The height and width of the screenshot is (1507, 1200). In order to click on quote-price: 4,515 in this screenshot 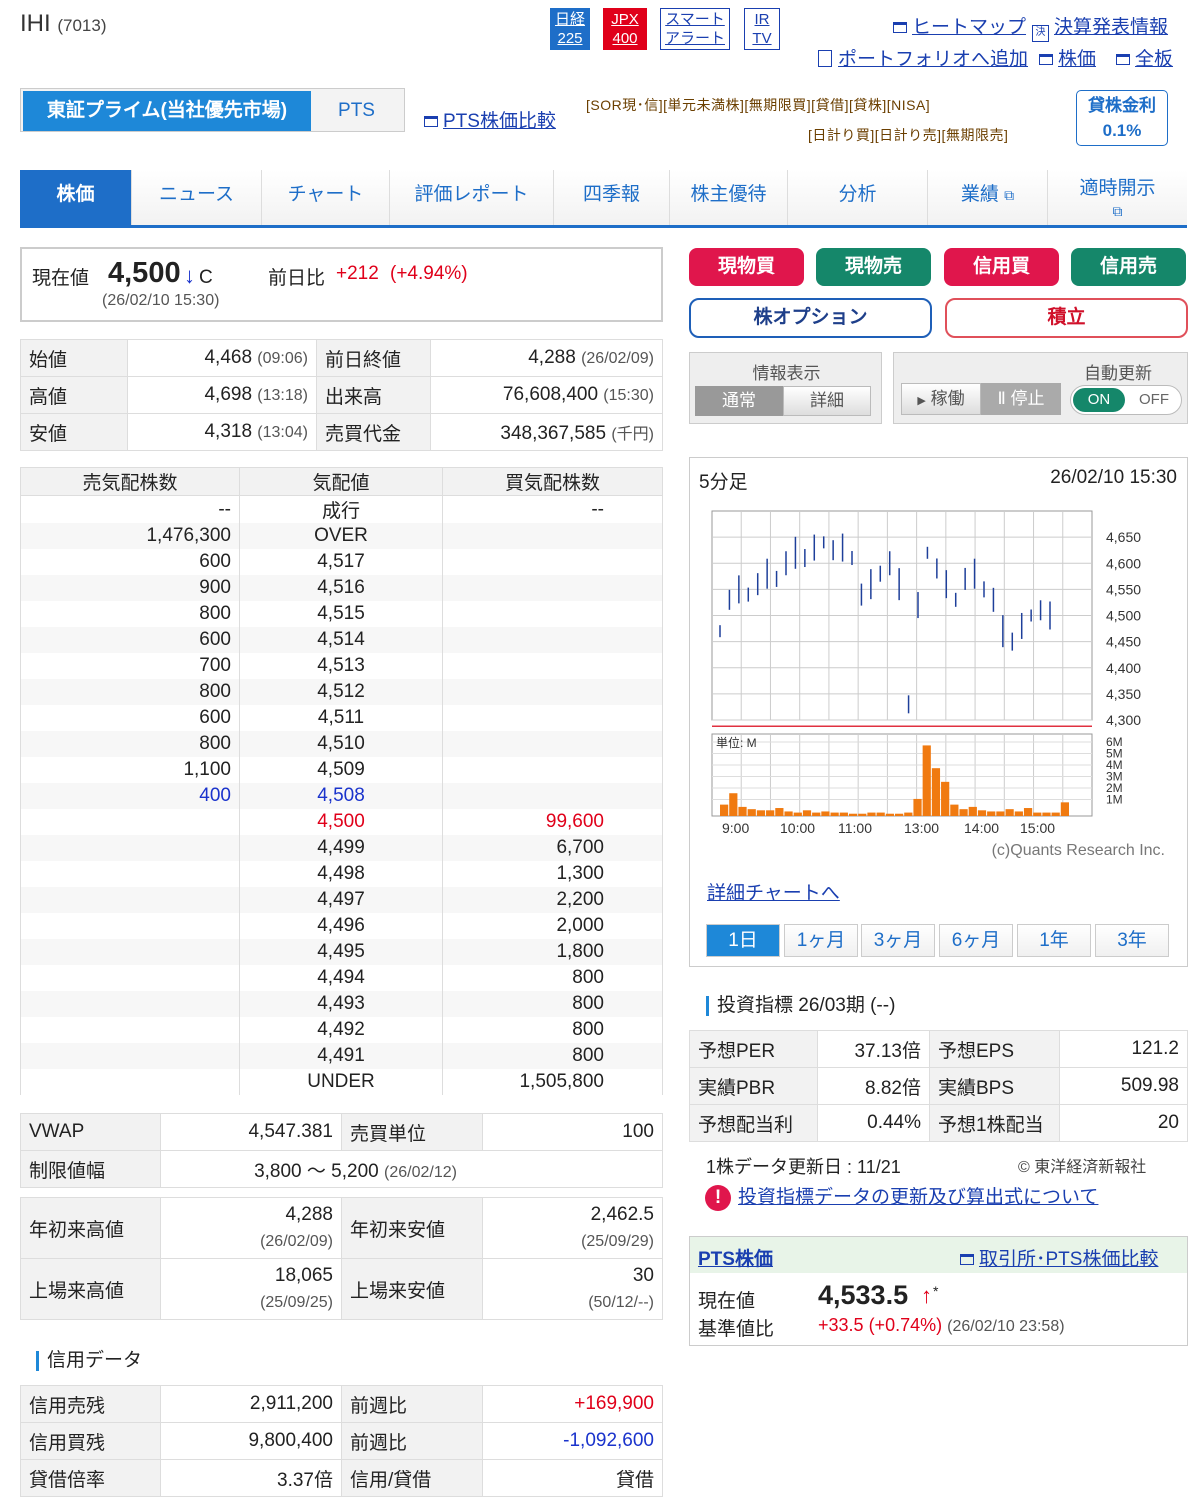, I will do `click(341, 614)`.